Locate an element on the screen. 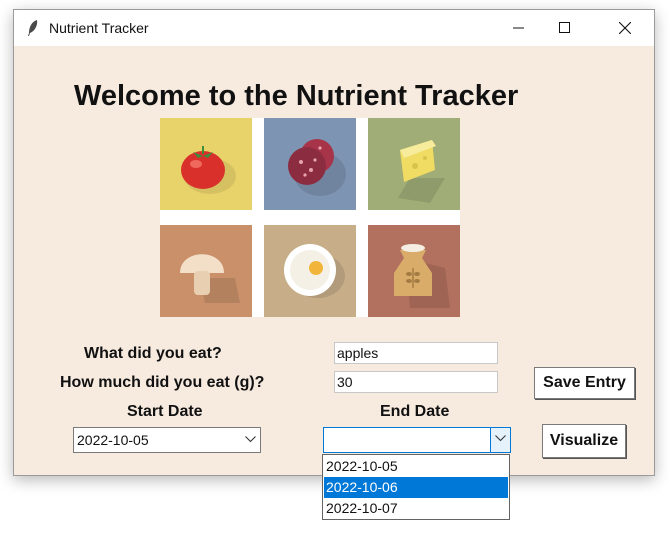 Image resolution: width=670 pixels, height=537 pixels. close-button is located at coordinates (625, 28).